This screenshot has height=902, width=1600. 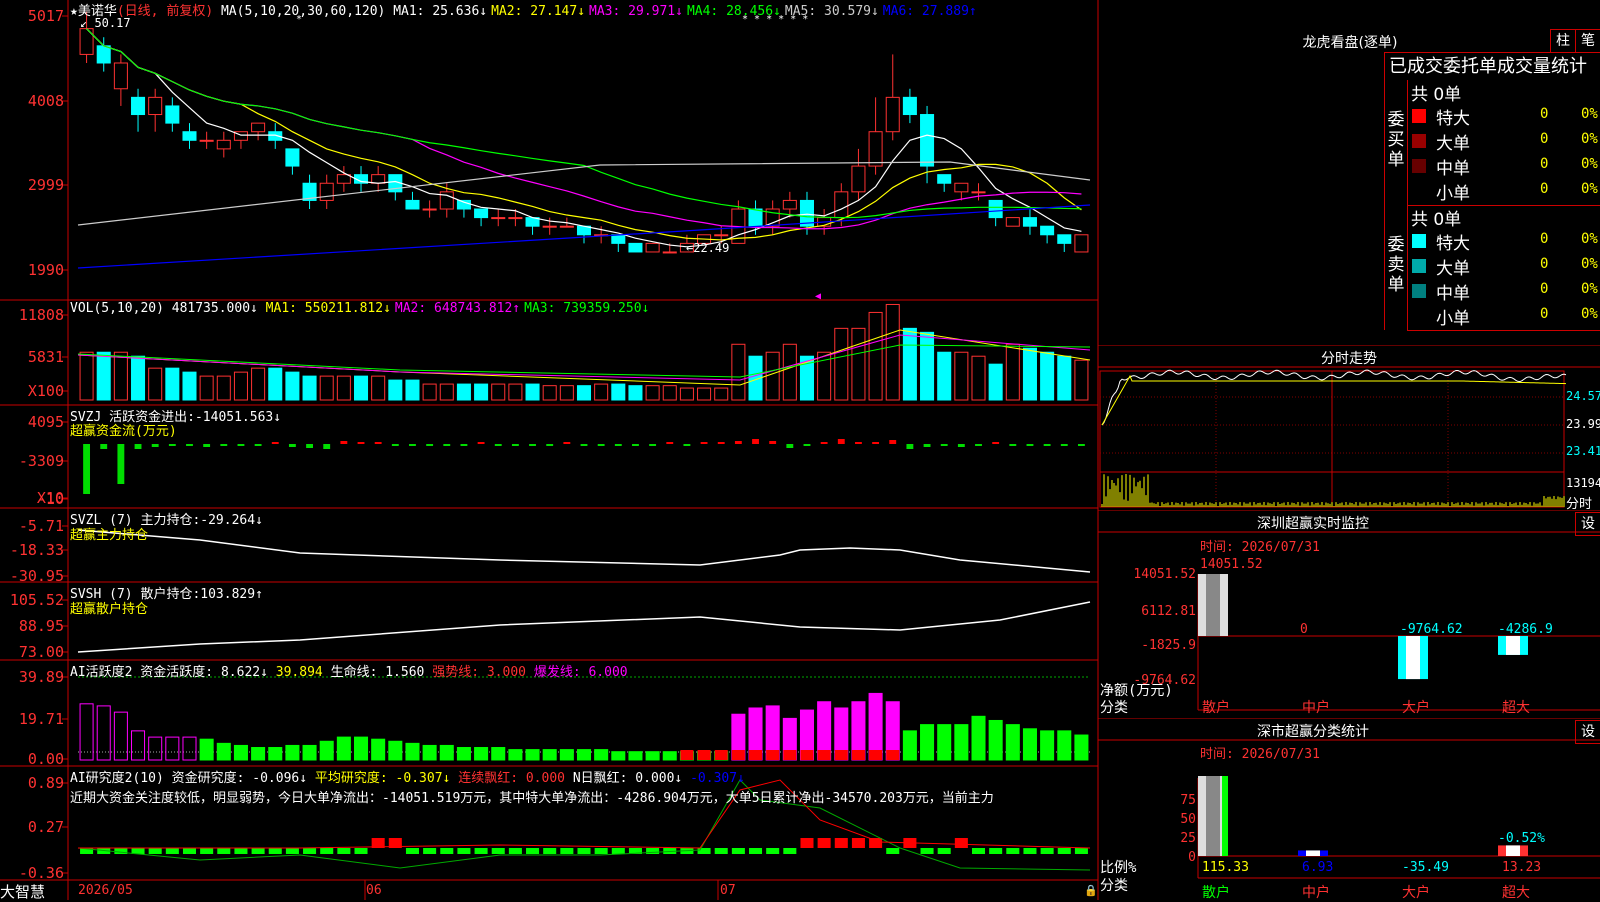 I want to click on sell-total: 共 0单, so click(x=1436, y=220).